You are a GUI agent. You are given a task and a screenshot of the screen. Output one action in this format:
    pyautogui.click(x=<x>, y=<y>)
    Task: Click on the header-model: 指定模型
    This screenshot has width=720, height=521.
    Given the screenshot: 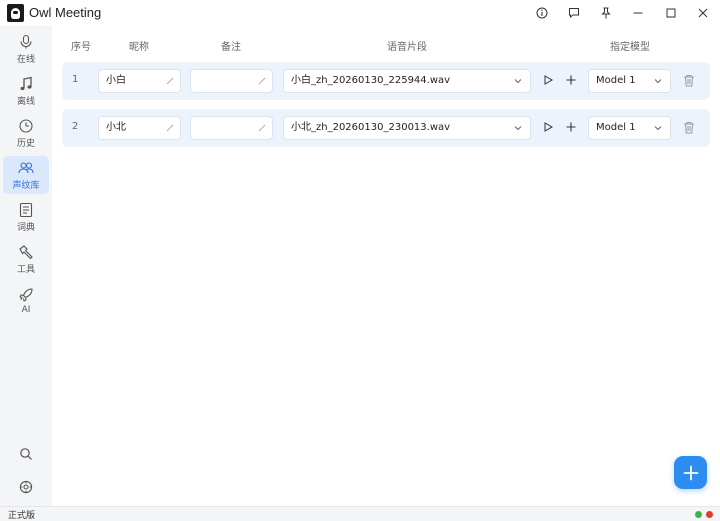 What is the action you would take?
    pyautogui.click(x=630, y=47)
    